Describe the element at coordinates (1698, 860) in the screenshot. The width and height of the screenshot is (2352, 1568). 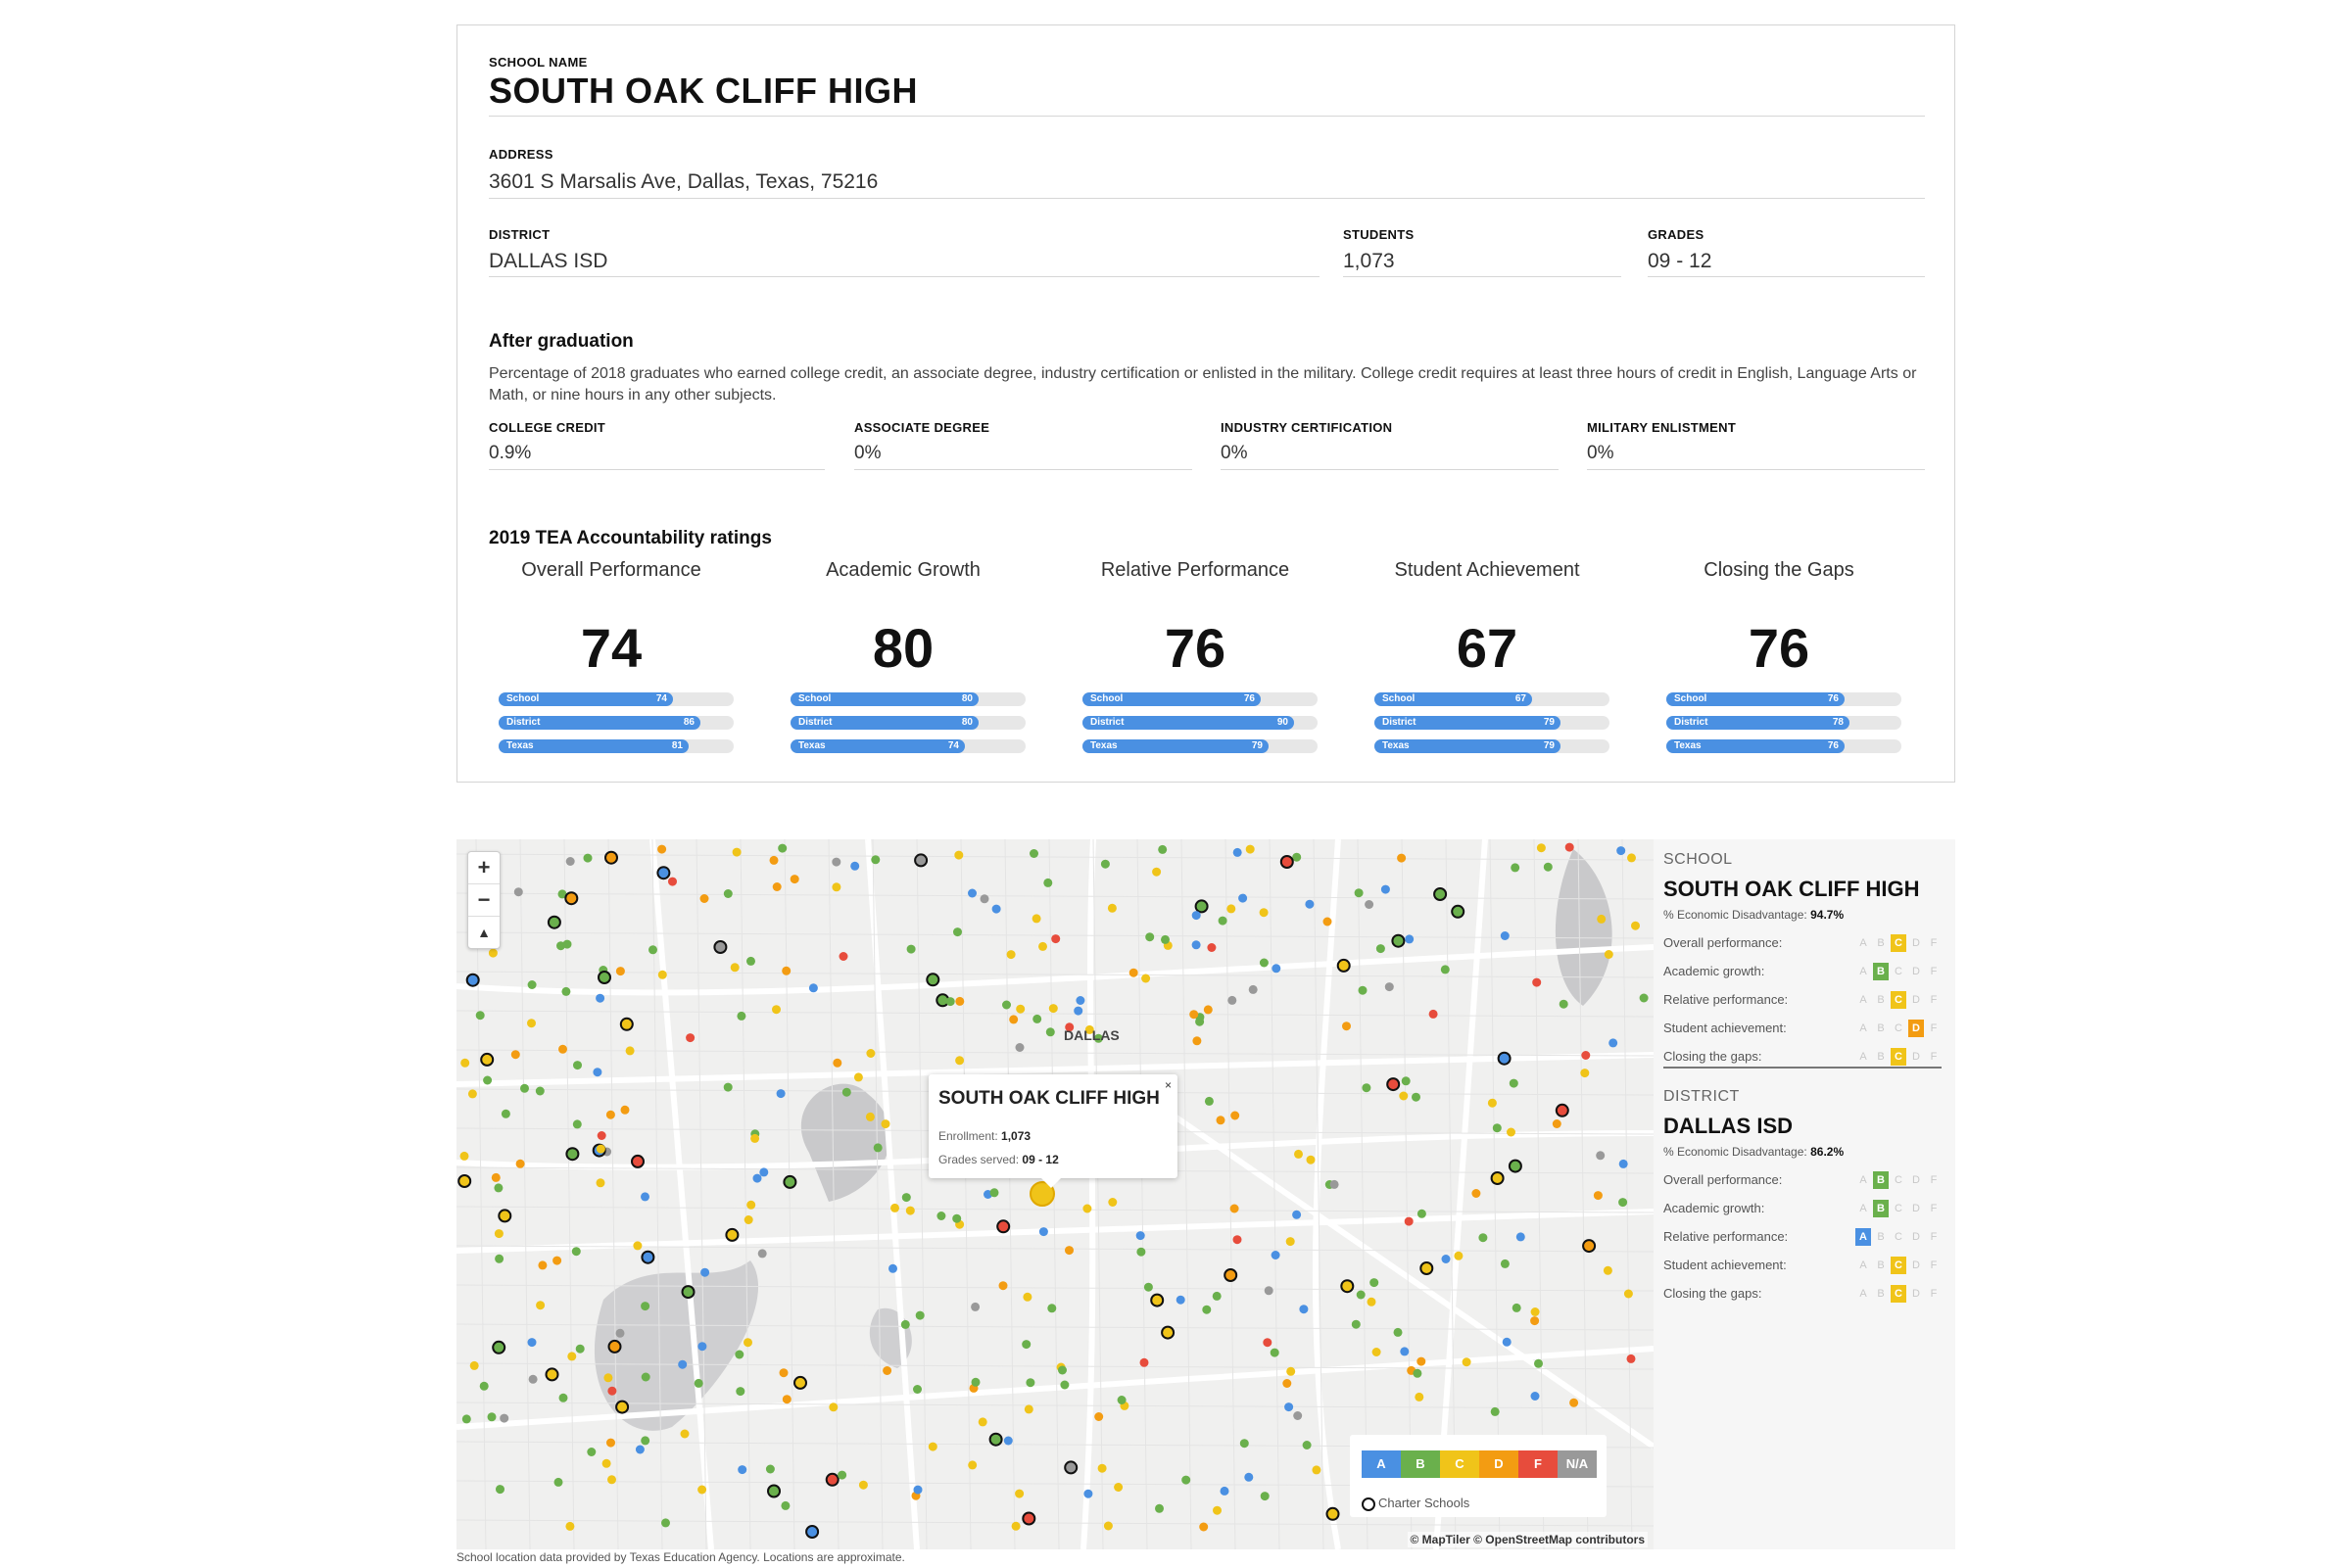
I see `panel-school-heading: SCHOOL` at that location.